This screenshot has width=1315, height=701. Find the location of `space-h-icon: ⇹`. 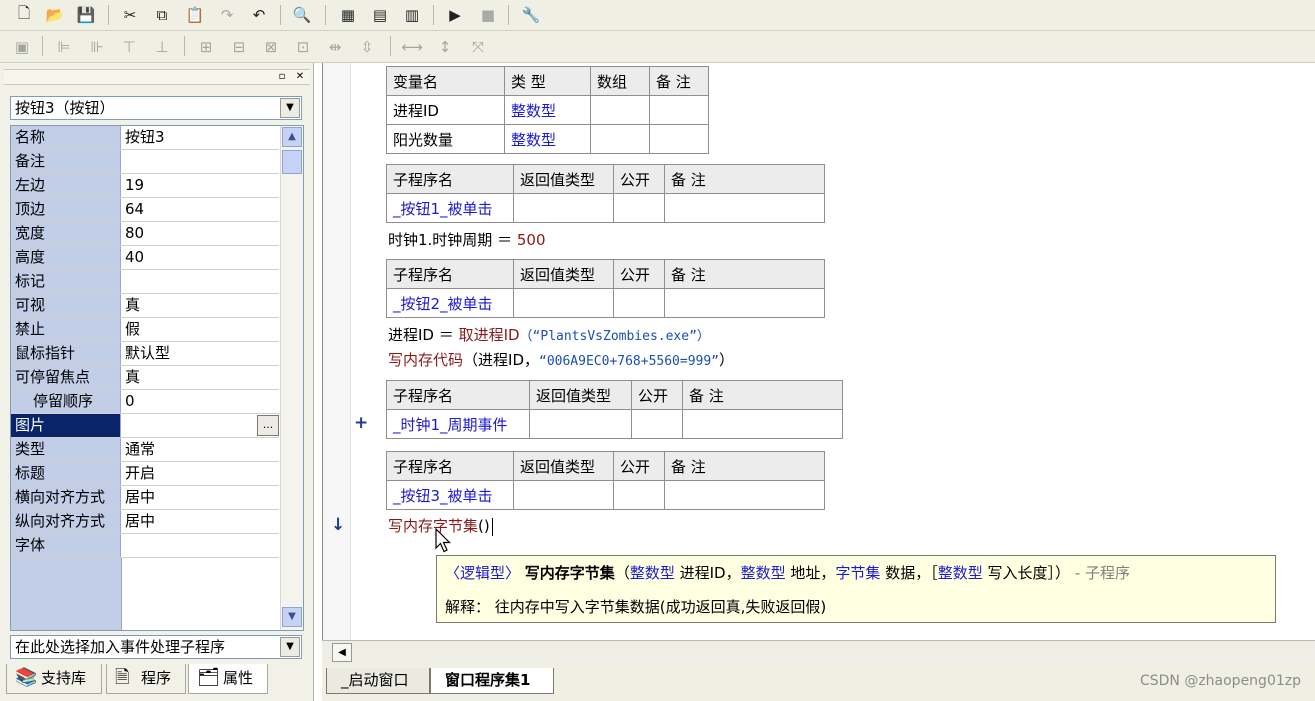

space-h-icon: ⇹ is located at coordinates (335, 47).